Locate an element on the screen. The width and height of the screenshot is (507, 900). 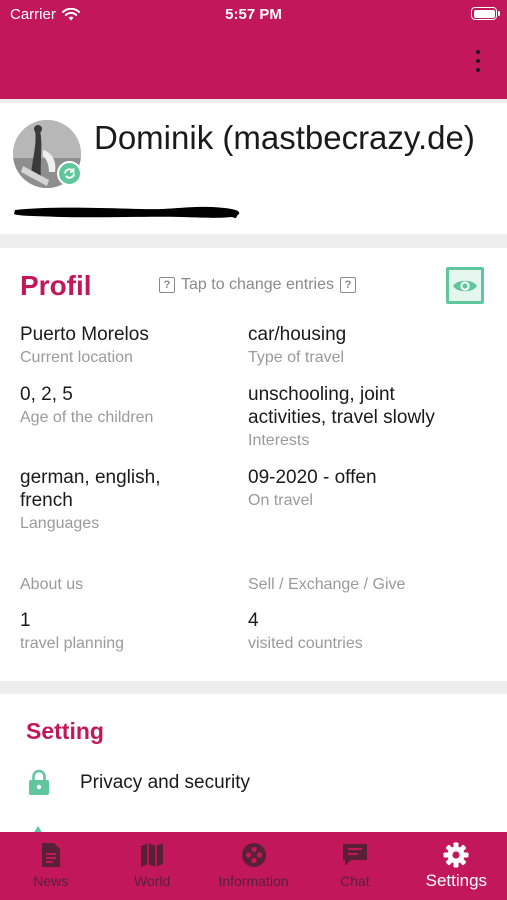
tab-news: News is located at coordinates (50, 866).